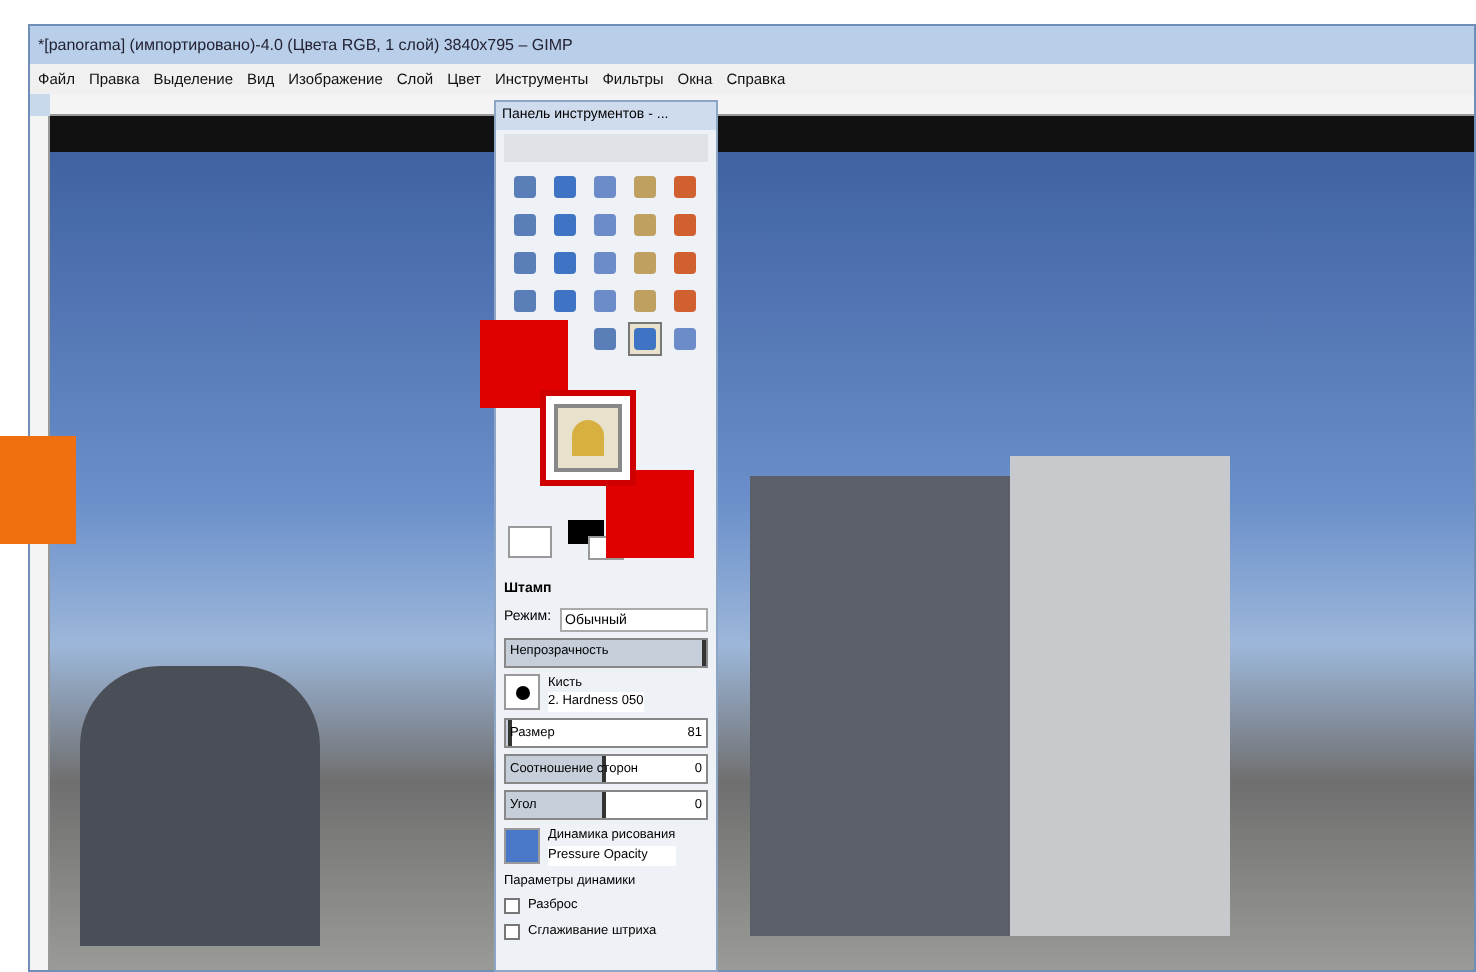 Image resolution: width=1476 pixels, height=972 pixels. Describe the element at coordinates (522, 692) in the screenshot. I see `brush-preview-icon` at that location.